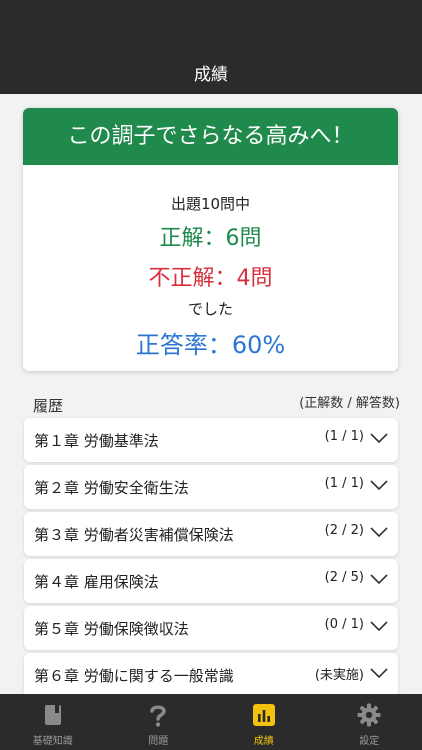 The height and width of the screenshot is (750, 422). Describe the element at coordinates (52, 715) in the screenshot. I see `book-icon` at that location.